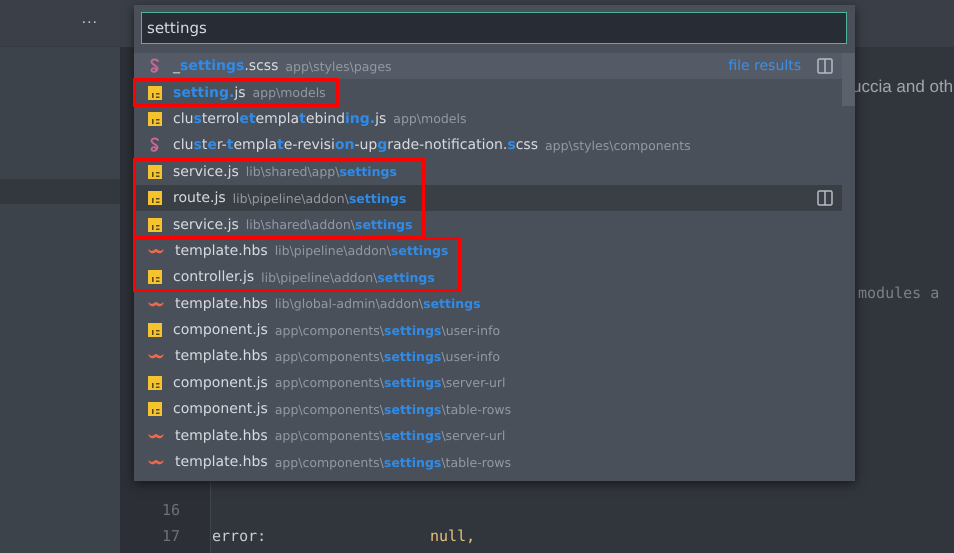 Image resolution: width=954 pixels, height=553 pixels. I want to click on result-item: component.js app\components\settings\server-url, so click(488, 383).